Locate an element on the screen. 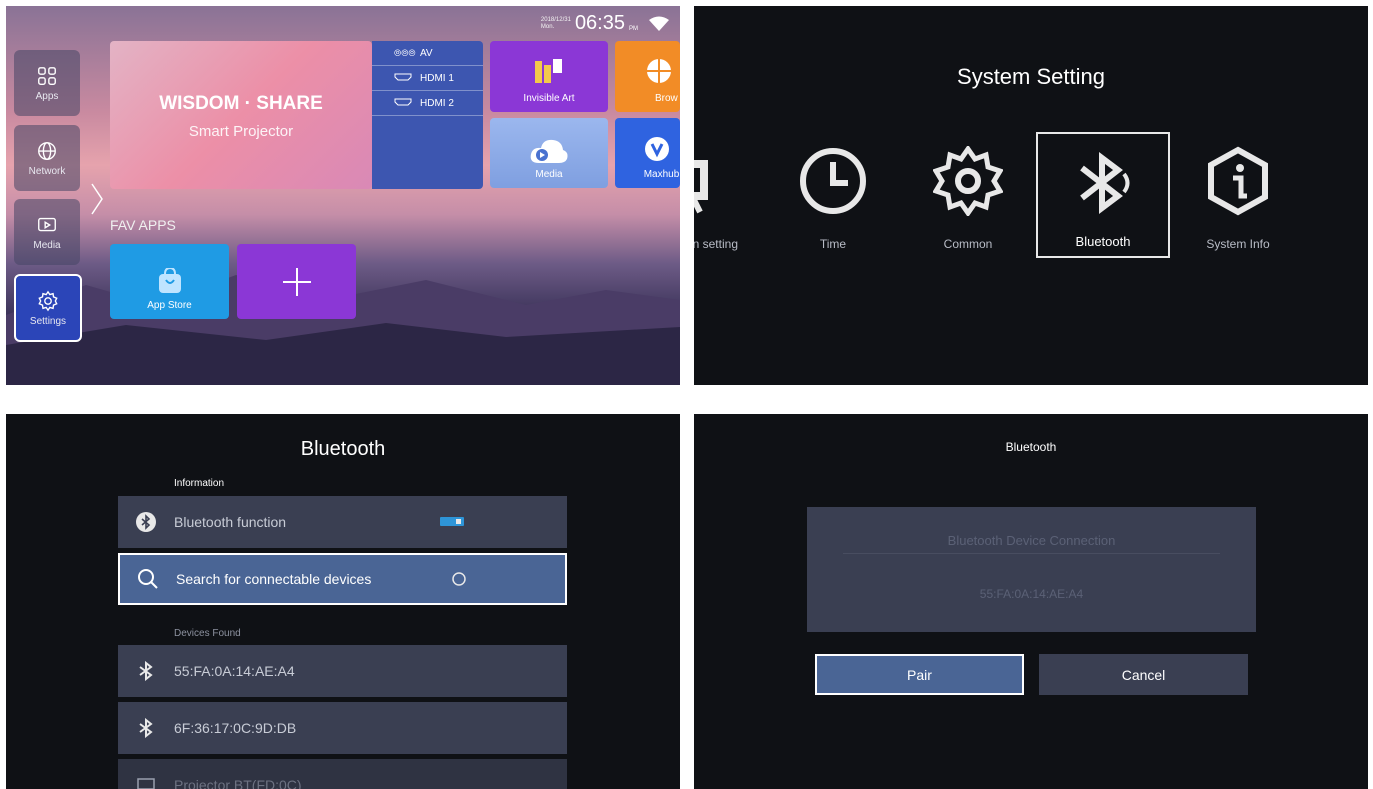 This screenshot has height=789, width=1373. bluetooth-dialog-title: Bluetooth is located at coordinates (1031, 447).